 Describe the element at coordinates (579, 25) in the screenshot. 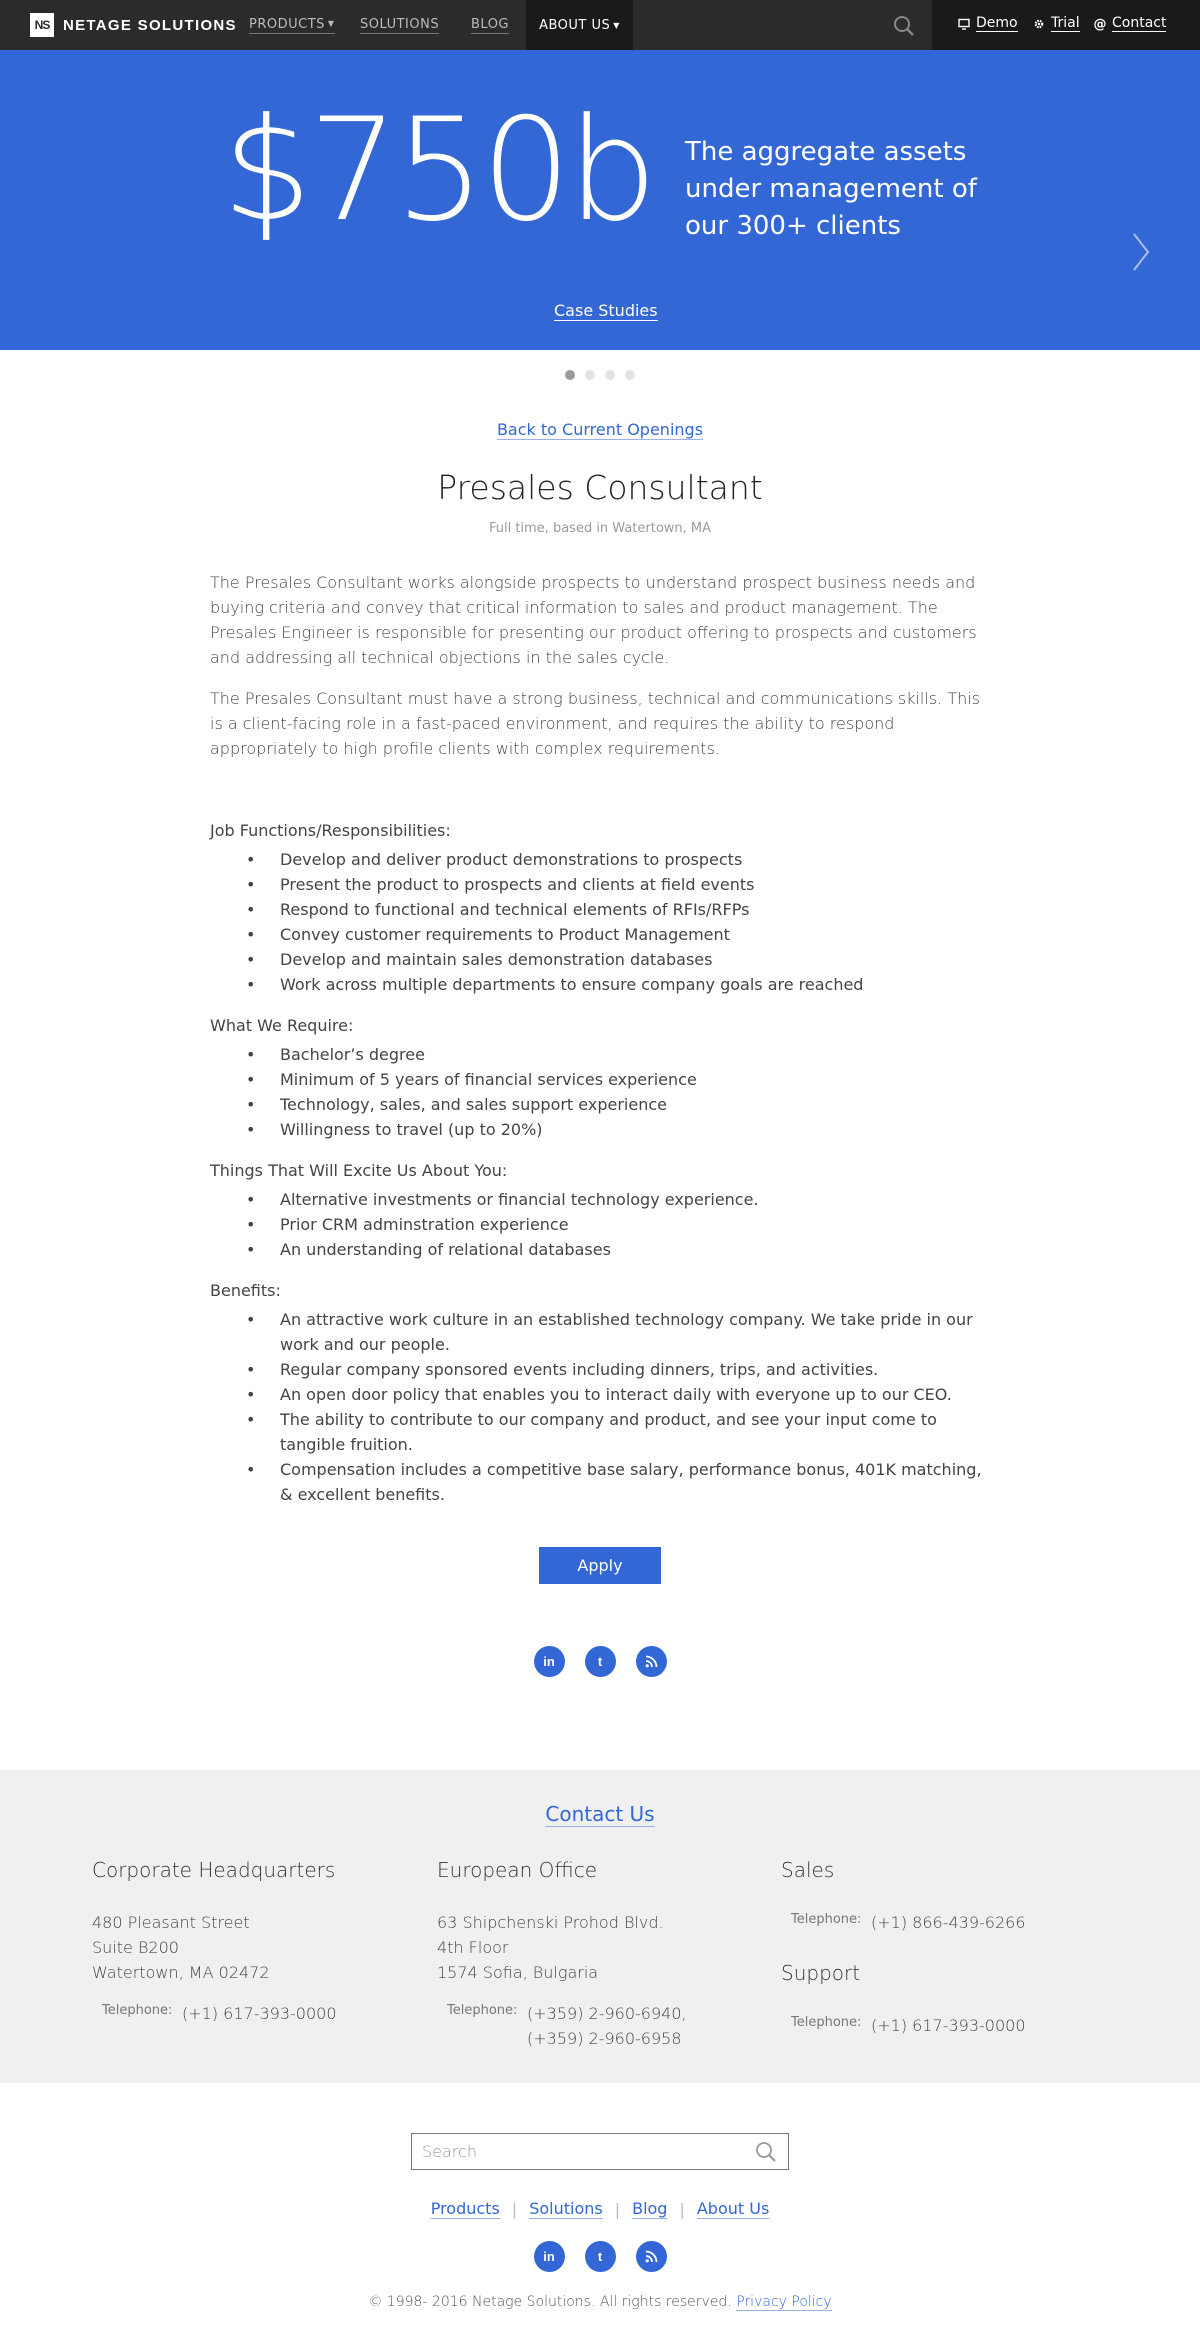

I see `nav-about-us: ABOUT US ▼` at that location.